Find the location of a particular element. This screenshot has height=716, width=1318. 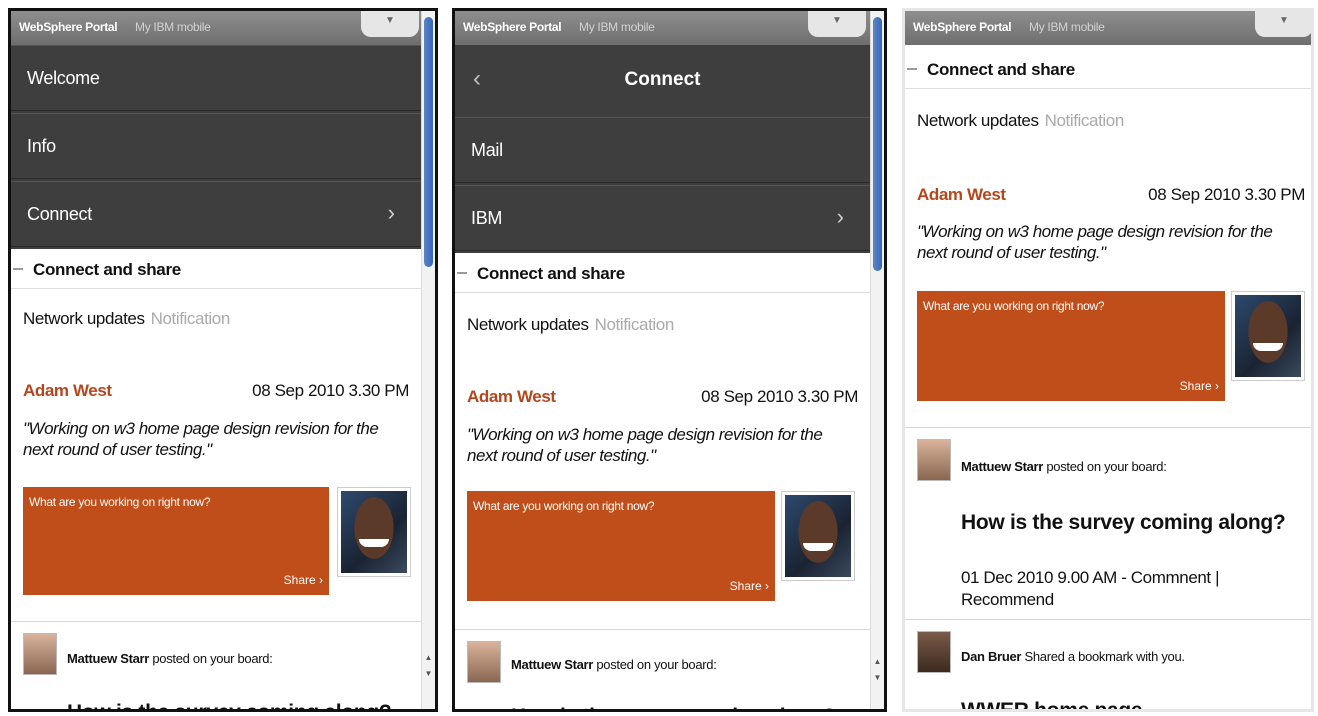

nav-item-label: Mail is located at coordinates (487, 150).